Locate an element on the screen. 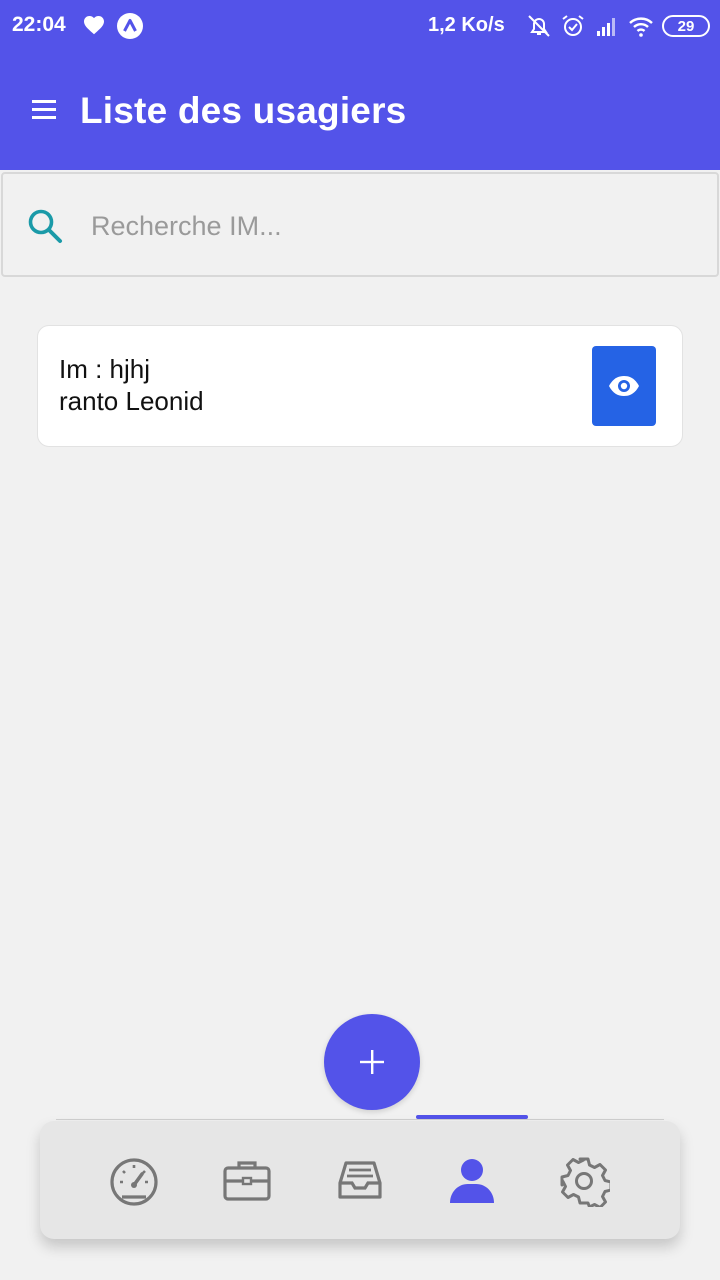 The height and width of the screenshot is (1280, 720). plus-icon is located at coordinates (372, 1062).